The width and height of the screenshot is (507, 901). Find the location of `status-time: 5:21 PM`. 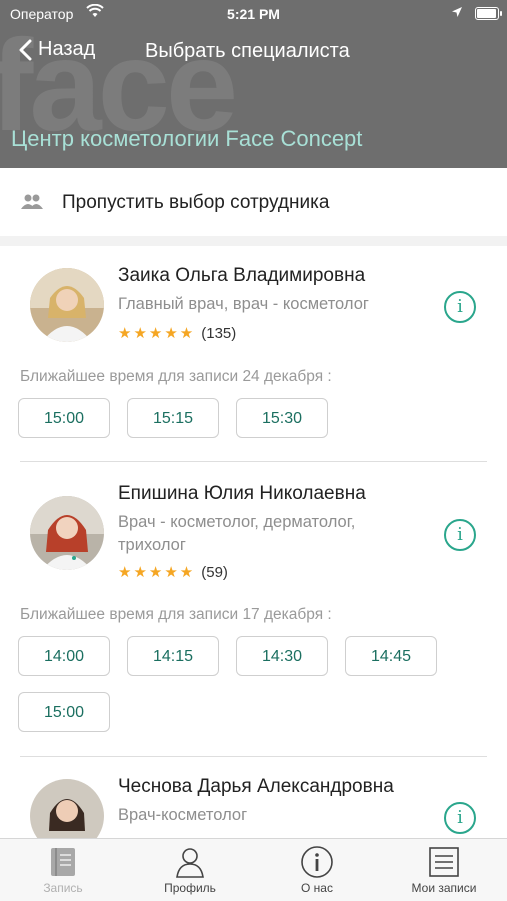

status-time: 5:21 PM is located at coordinates (253, 14).